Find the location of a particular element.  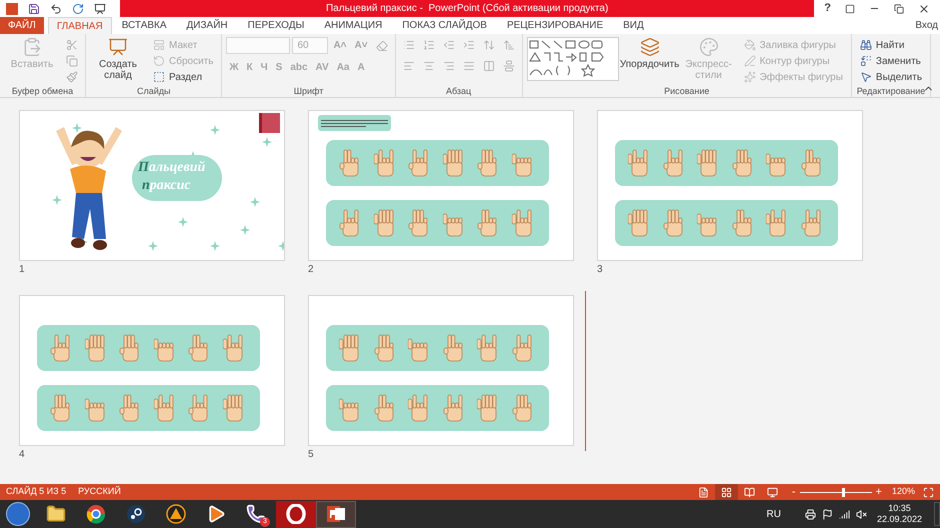

group-label: Рисование is located at coordinates (687, 91).